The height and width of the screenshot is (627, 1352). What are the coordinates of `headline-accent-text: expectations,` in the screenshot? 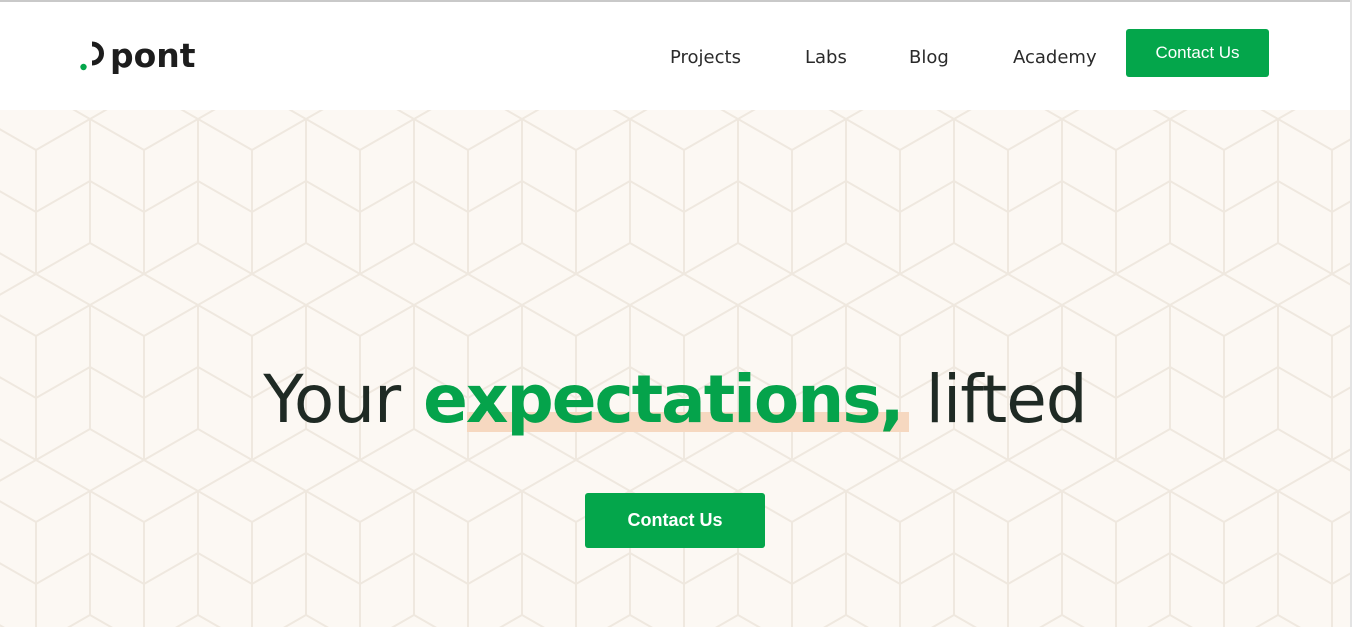 It's located at (663, 399).